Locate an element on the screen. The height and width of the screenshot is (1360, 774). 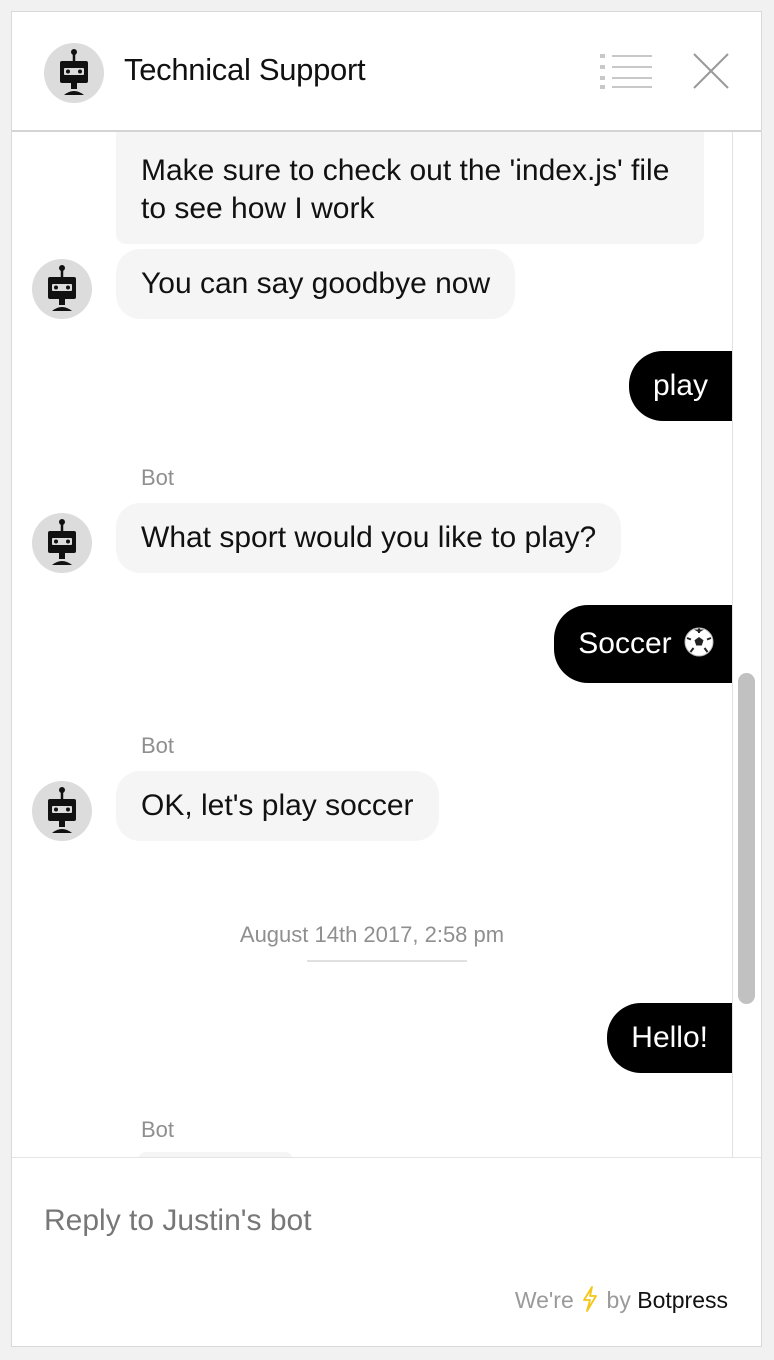
user-message: play is located at coordinates (680, 386).